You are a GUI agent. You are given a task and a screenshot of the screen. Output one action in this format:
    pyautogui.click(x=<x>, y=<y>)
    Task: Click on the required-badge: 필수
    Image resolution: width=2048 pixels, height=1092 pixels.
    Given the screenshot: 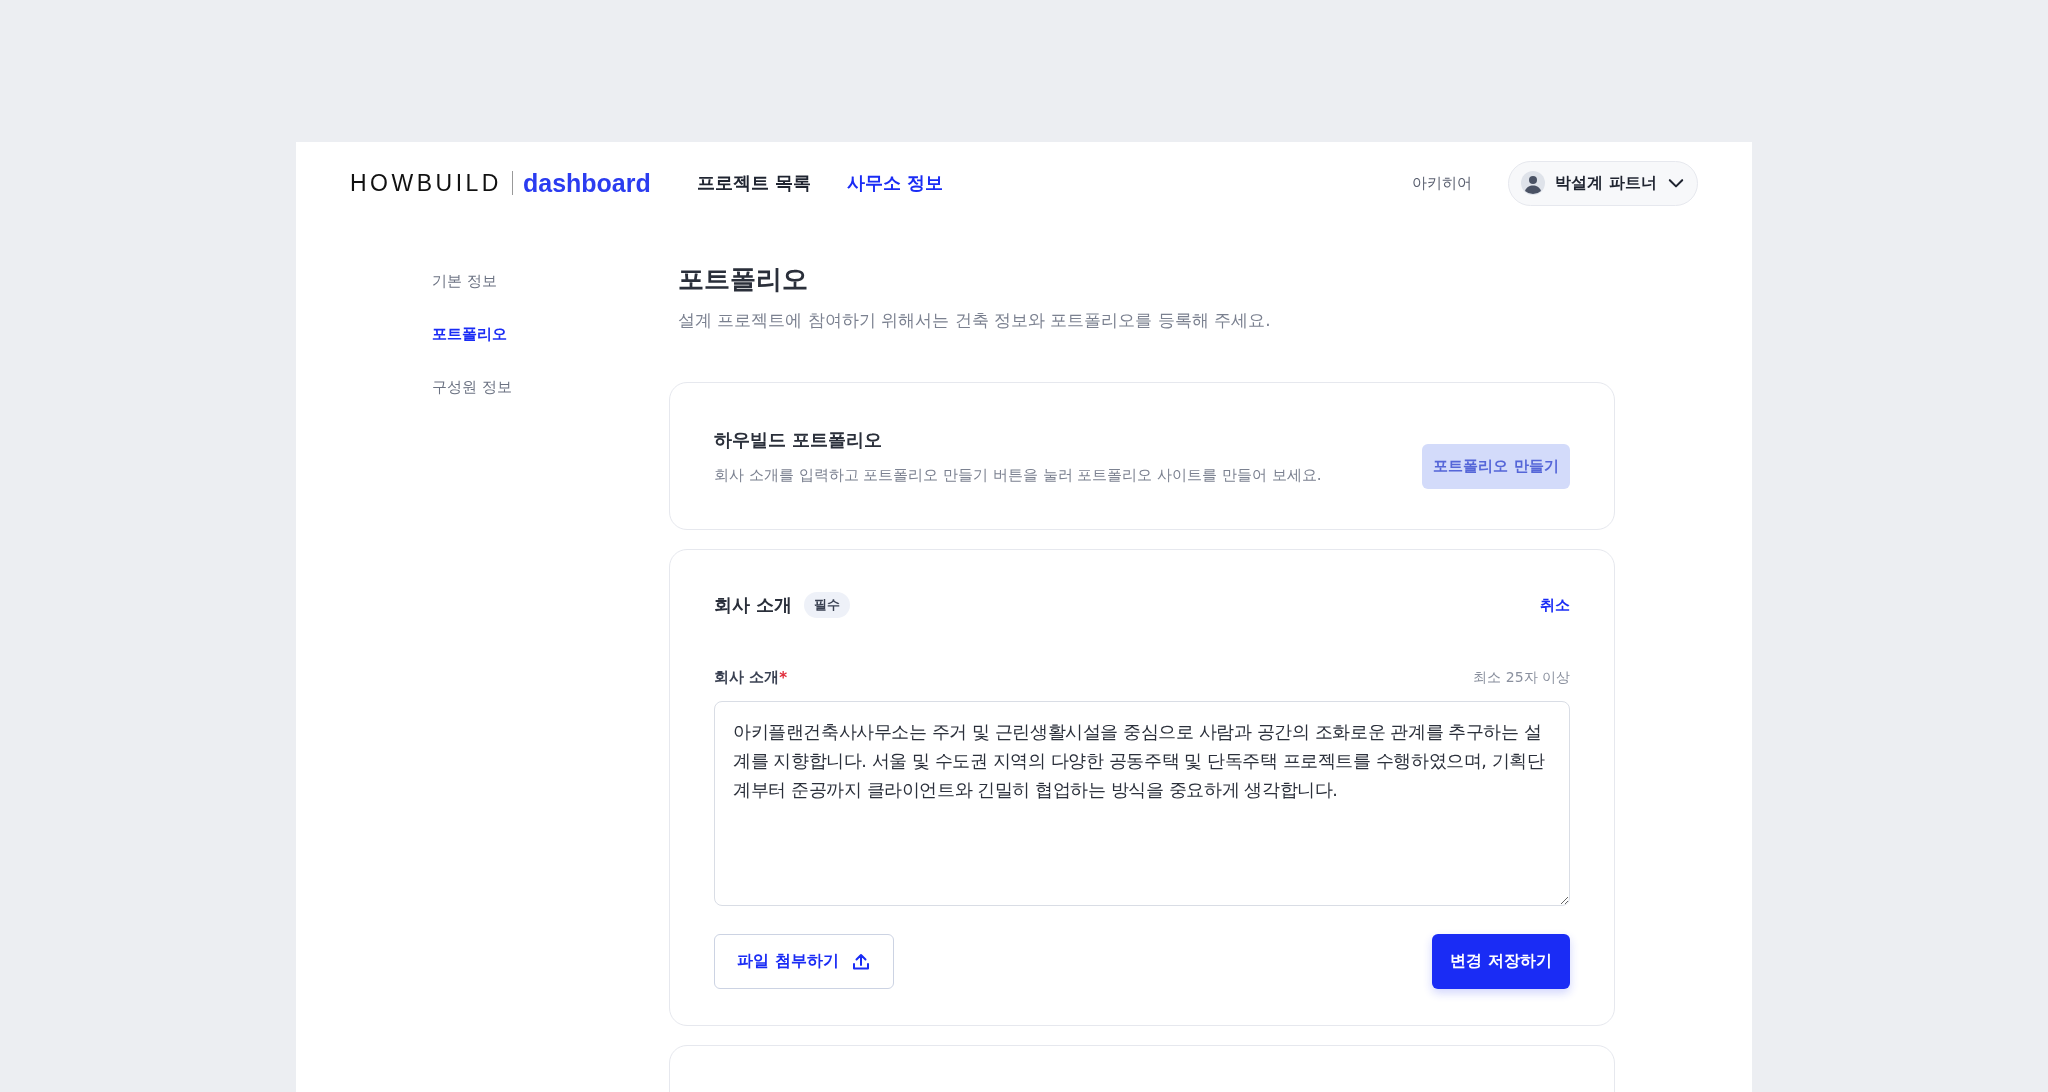 What is the action you would take?
    pyautogui.click(x=827, y=605)
    